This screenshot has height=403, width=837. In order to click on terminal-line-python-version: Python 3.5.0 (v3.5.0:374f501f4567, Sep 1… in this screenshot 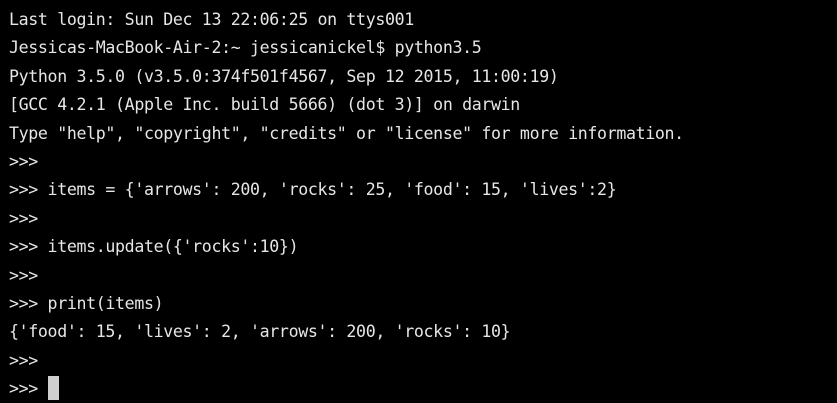, I will do `click(284, 76)`.